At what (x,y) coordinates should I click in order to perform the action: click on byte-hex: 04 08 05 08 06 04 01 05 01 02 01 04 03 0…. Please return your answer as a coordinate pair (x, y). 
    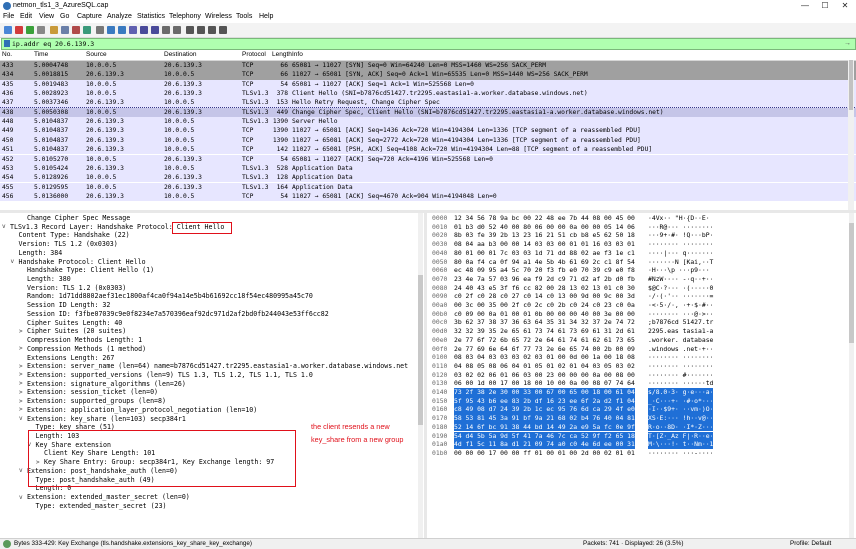
    Looking at the image, I should click on (544, 366).